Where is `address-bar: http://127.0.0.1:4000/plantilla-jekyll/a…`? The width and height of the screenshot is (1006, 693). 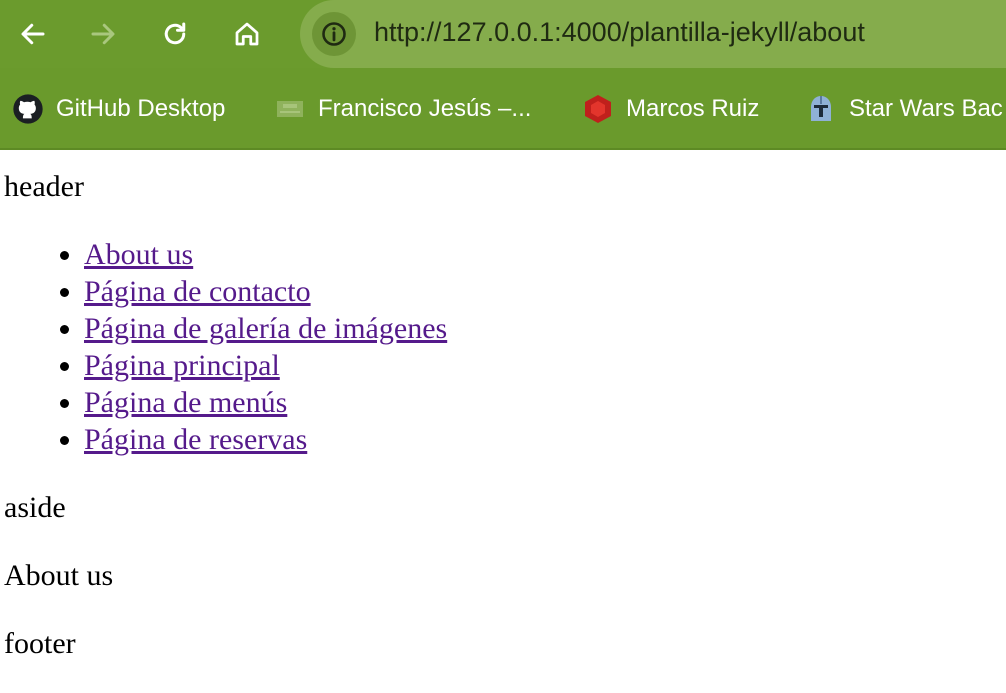
address-bar: http://127.0.0.1:4000/plantilla-jekyll/a… is located at coordinates (653, 34).